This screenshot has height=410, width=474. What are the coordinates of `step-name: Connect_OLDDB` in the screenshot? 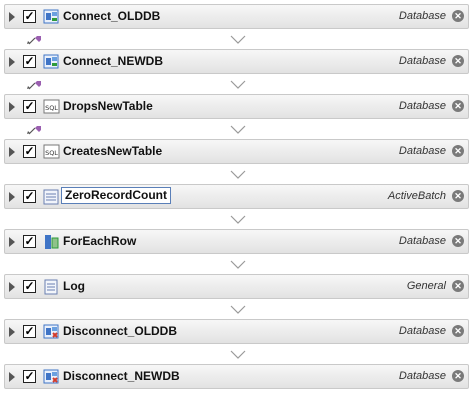 It's located at (112, 16).